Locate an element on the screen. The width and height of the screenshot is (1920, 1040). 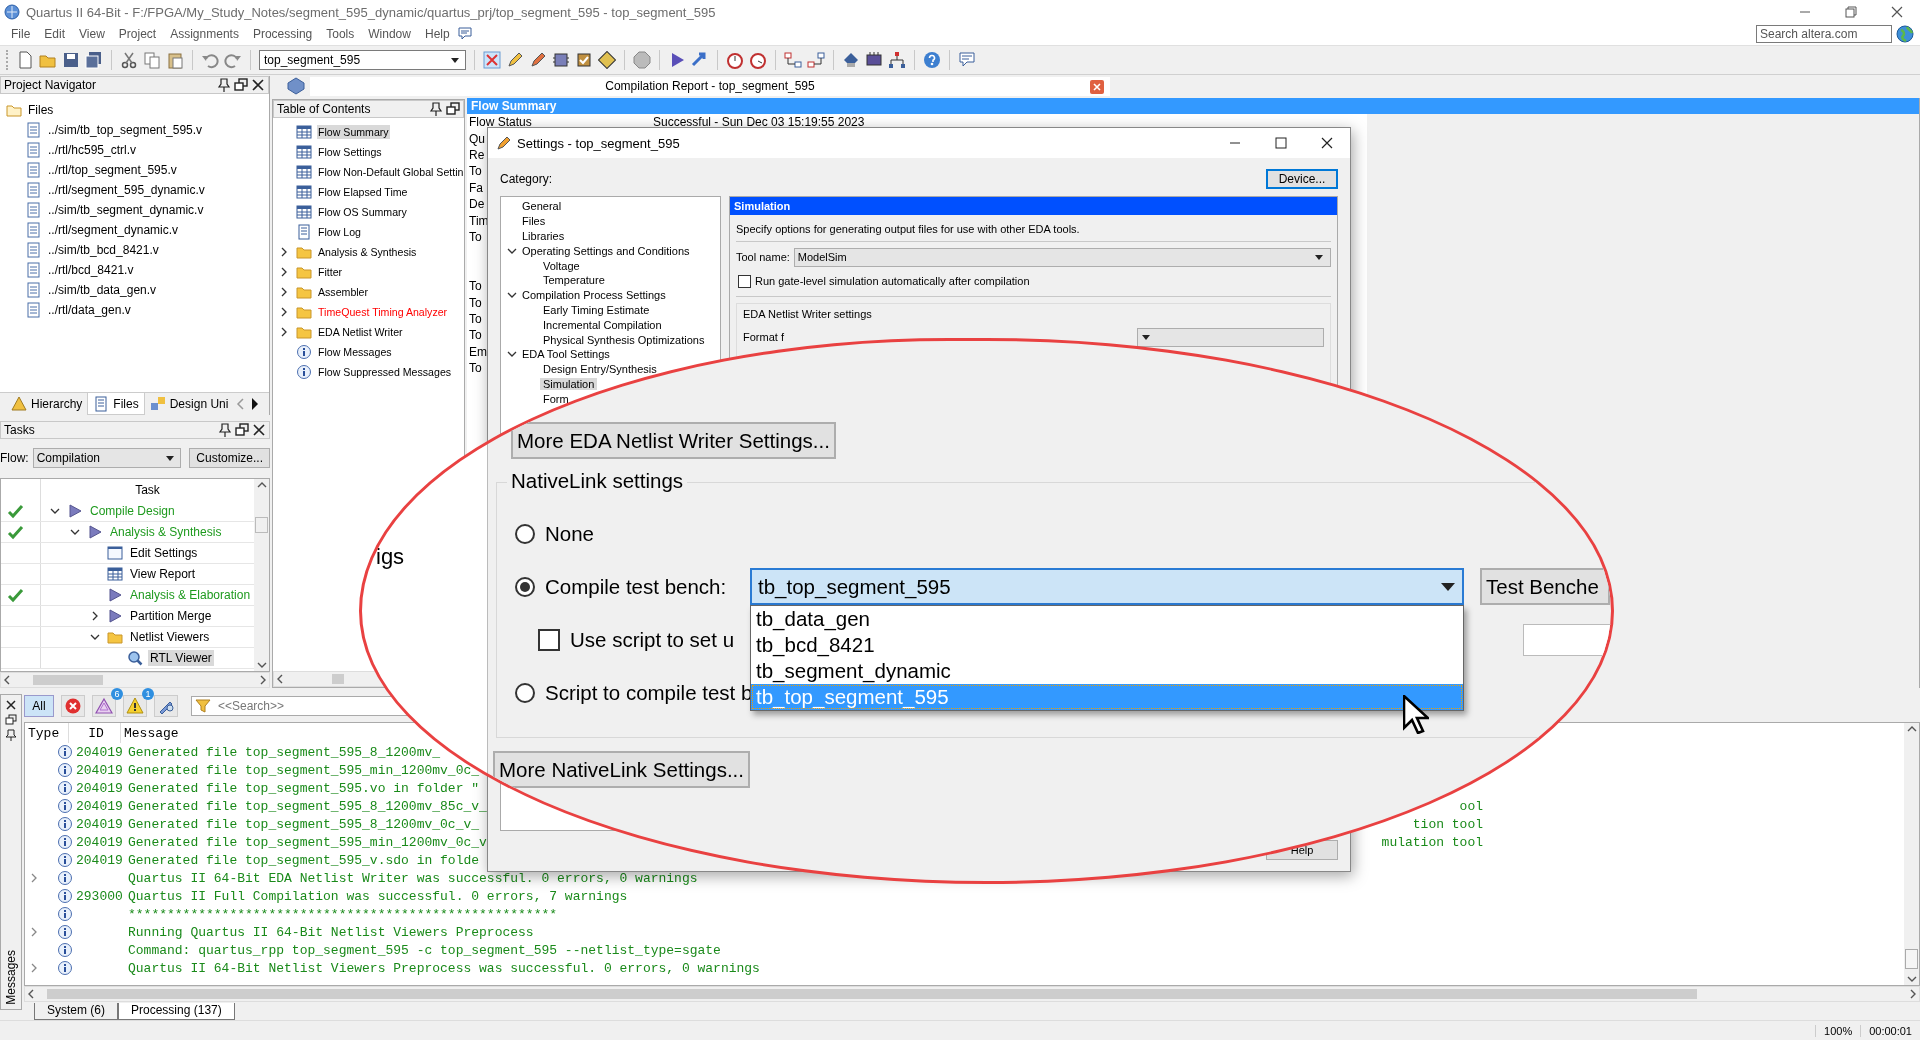
filter-button: All is located at coordinates (39, 706).